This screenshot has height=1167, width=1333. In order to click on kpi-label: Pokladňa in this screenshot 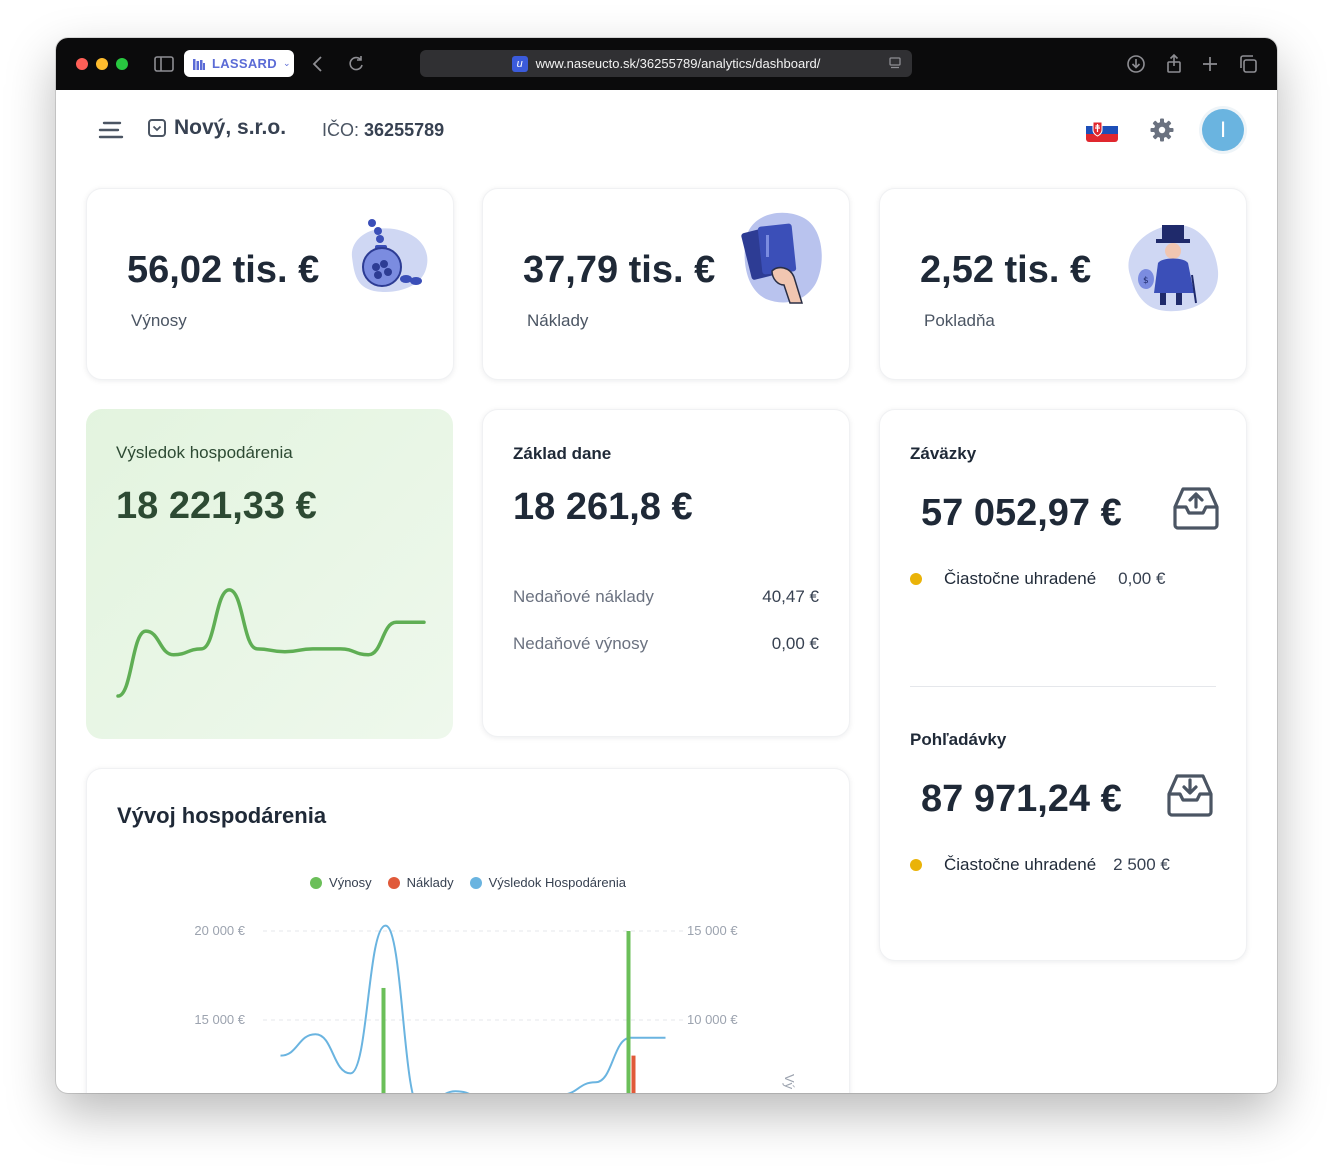, I will do `click(959, 320)`.